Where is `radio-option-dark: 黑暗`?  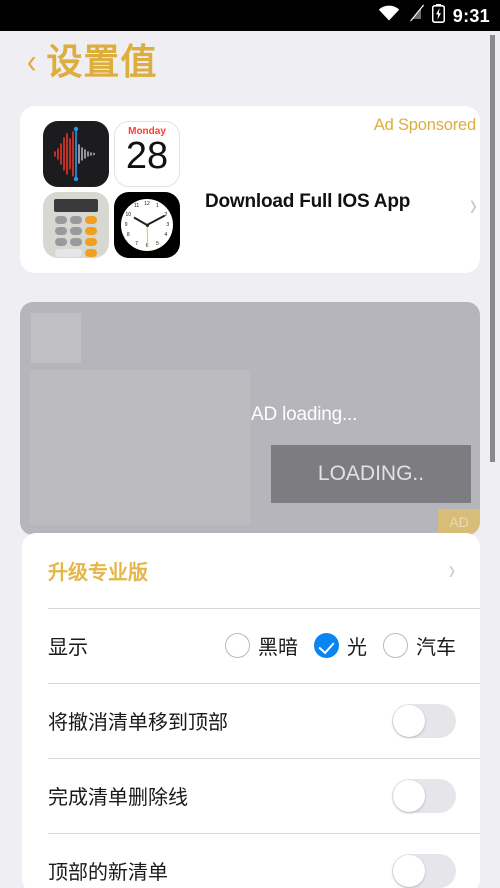
radio-option-dark: 黑暗 is located at coordinates (261, 645).